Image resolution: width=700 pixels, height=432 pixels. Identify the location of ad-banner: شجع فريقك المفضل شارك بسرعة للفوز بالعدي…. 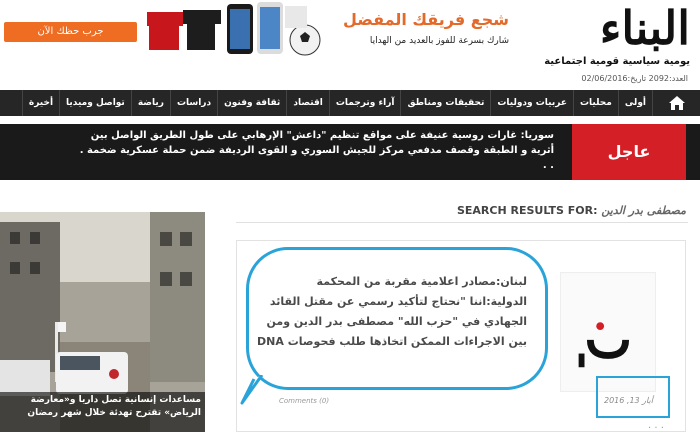
(332, 32).